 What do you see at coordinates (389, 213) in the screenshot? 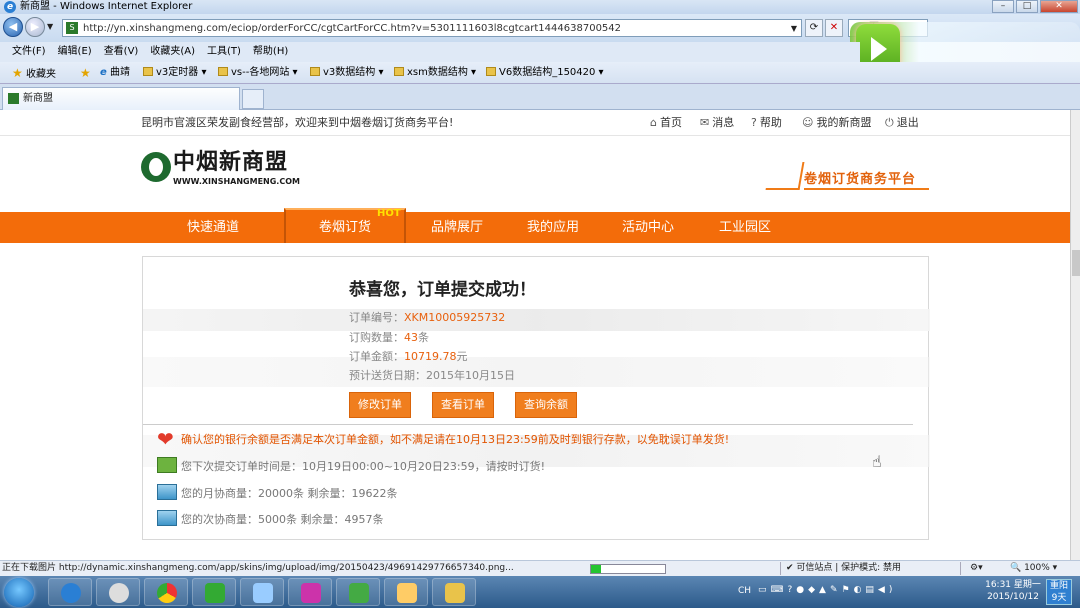
I see `hot-badge: HOT` at bounding box center [389, 213].